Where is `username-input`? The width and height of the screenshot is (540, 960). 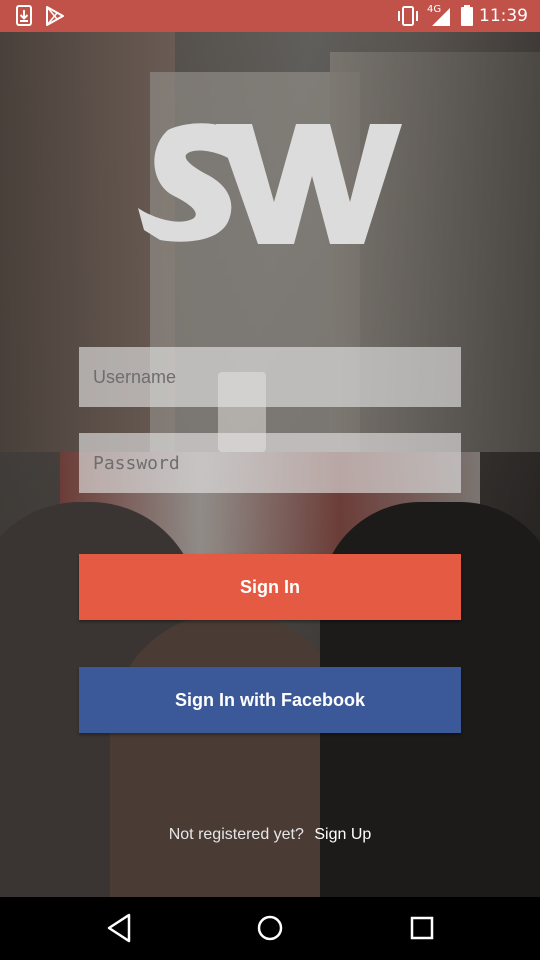 username-input is located at coordinates (270, 377).